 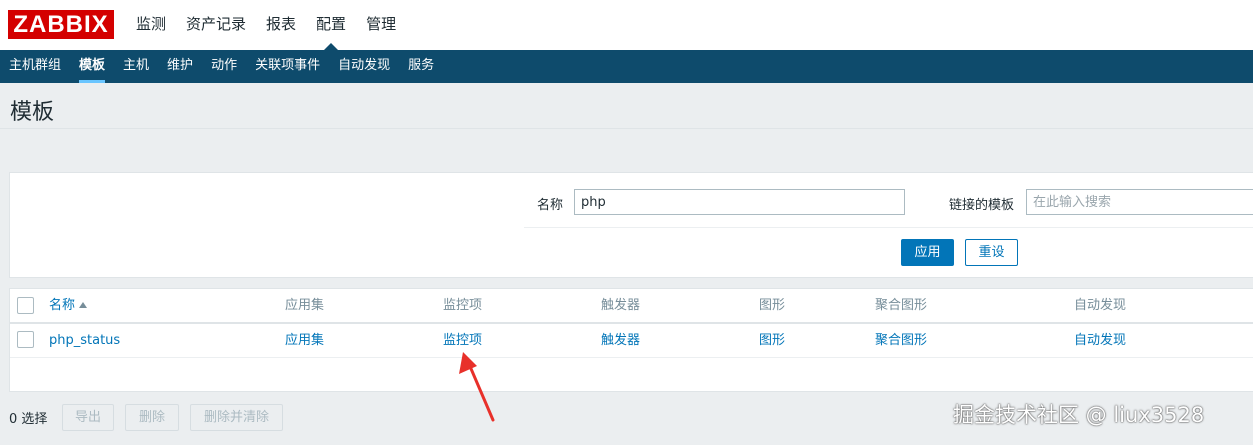 I want to click on main-menu-administration: 管理, so click(x=381, y=25).